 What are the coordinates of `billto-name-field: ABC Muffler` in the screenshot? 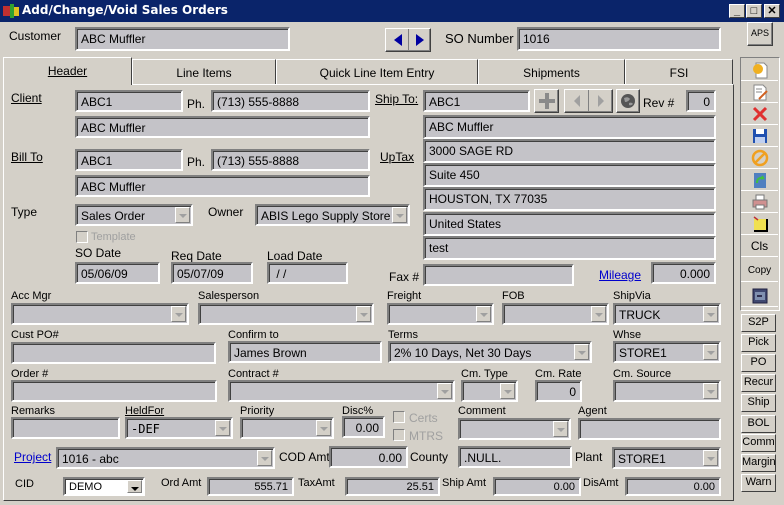 It's located at (222, 186).